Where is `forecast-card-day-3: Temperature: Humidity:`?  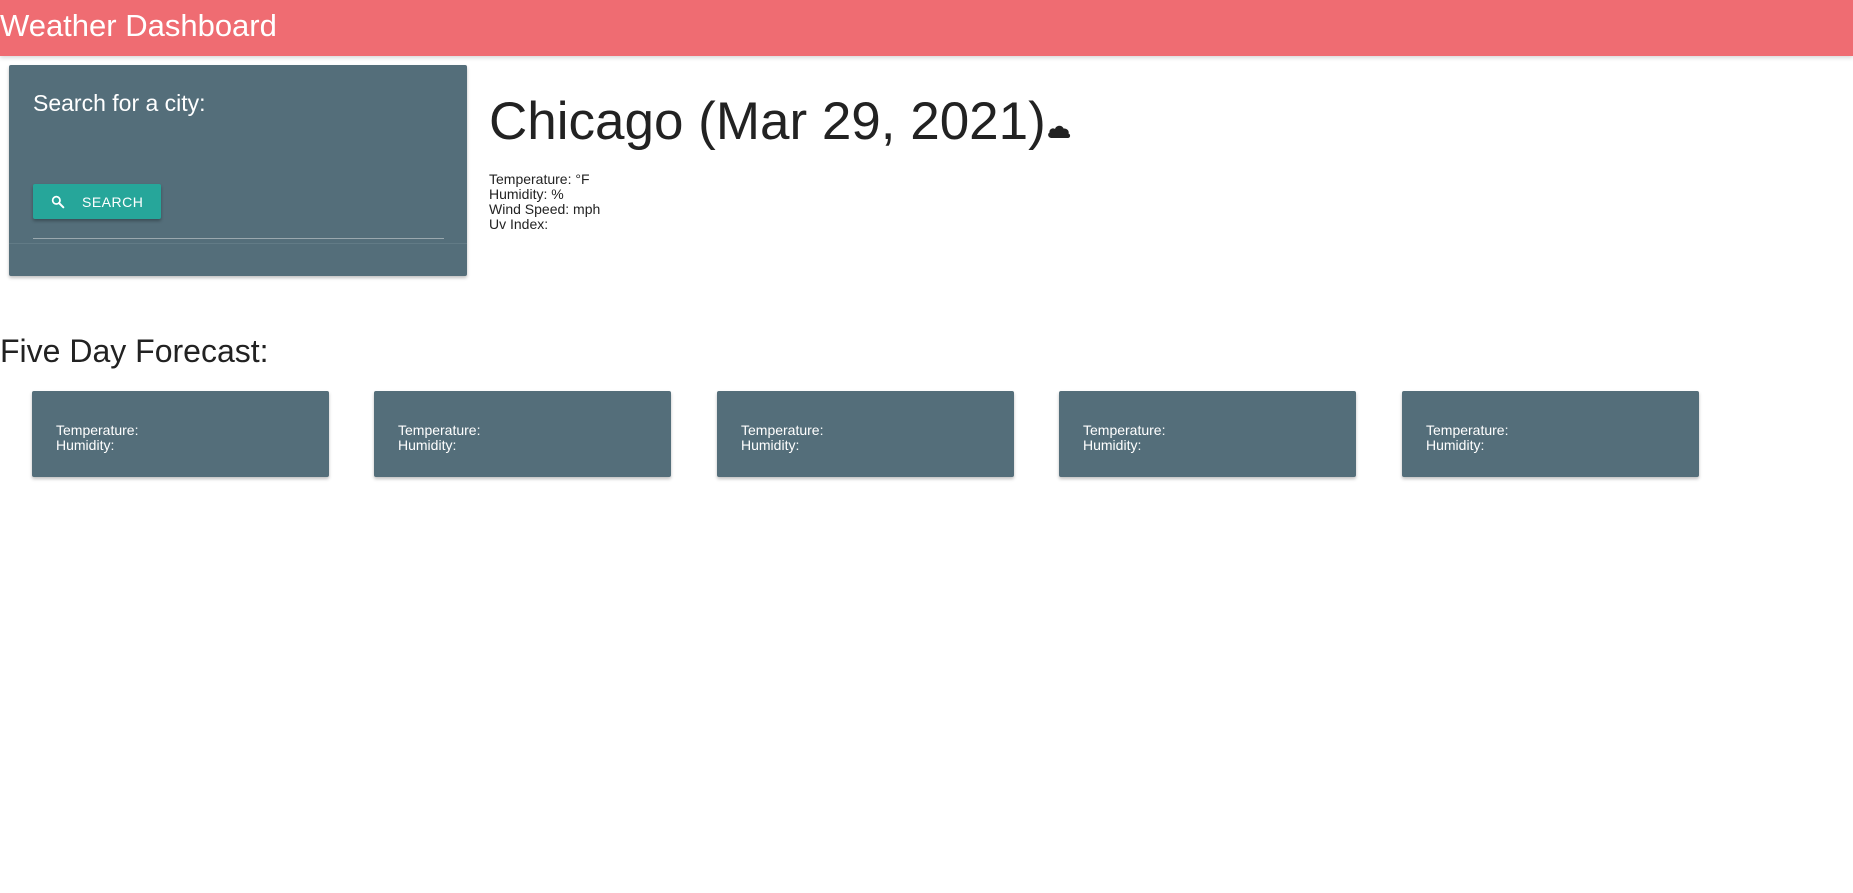 forecast-card-day-3: Temperature: Humidity: is located at coordinates (865, 434).